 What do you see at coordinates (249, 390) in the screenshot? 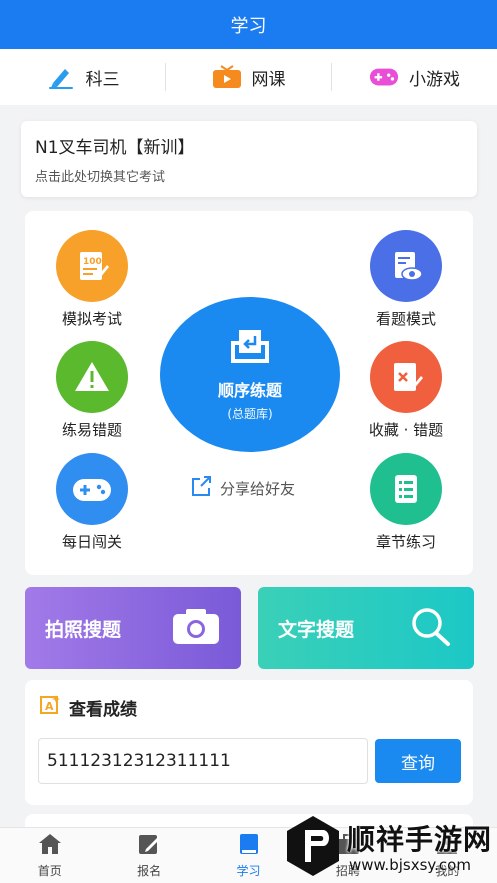
I see `sequential-practice-title: 顺序练题` at bounding box center [249, 390].